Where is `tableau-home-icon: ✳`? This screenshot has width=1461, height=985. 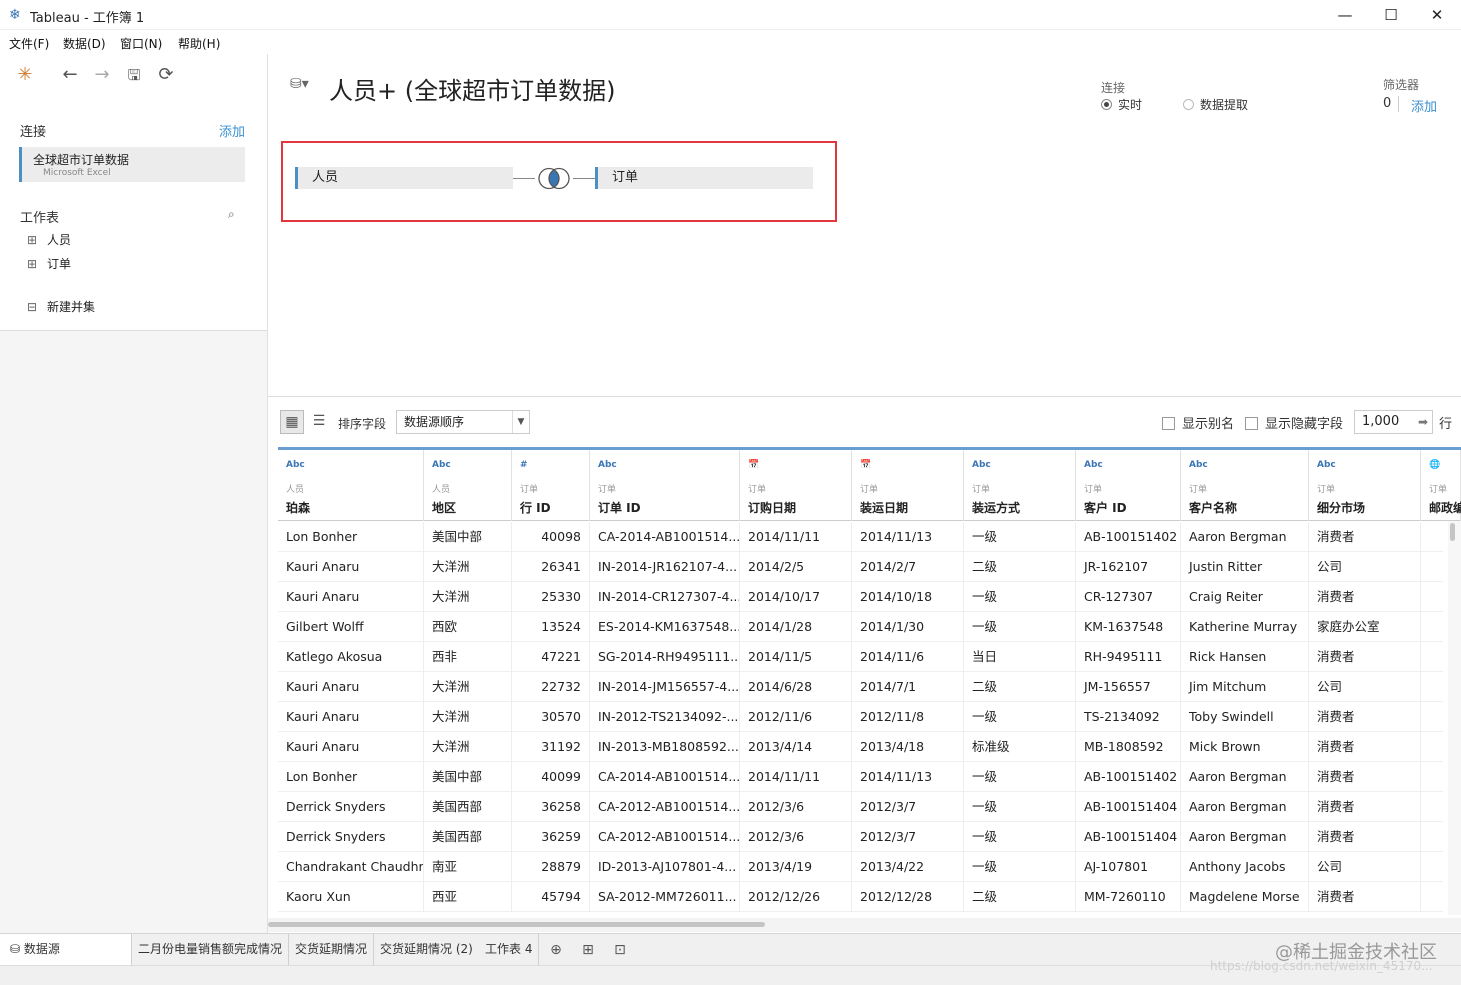 tableau-home-icon: ✳ is located at coordinates (25, 75).